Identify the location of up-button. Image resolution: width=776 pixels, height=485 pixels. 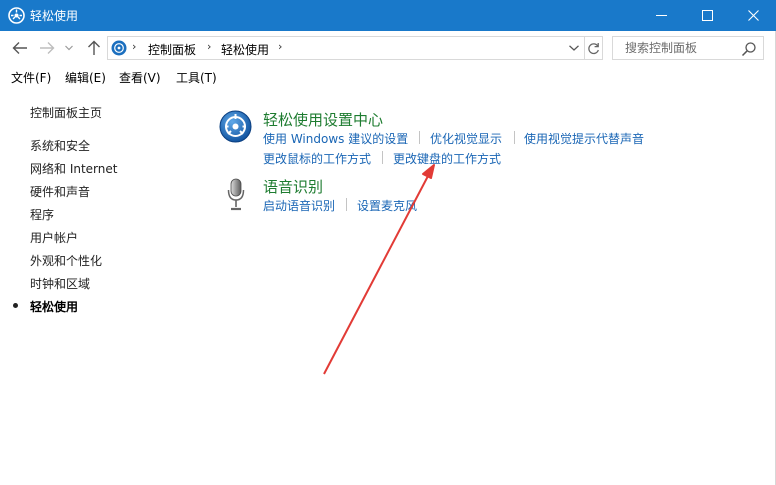
(94, 48).